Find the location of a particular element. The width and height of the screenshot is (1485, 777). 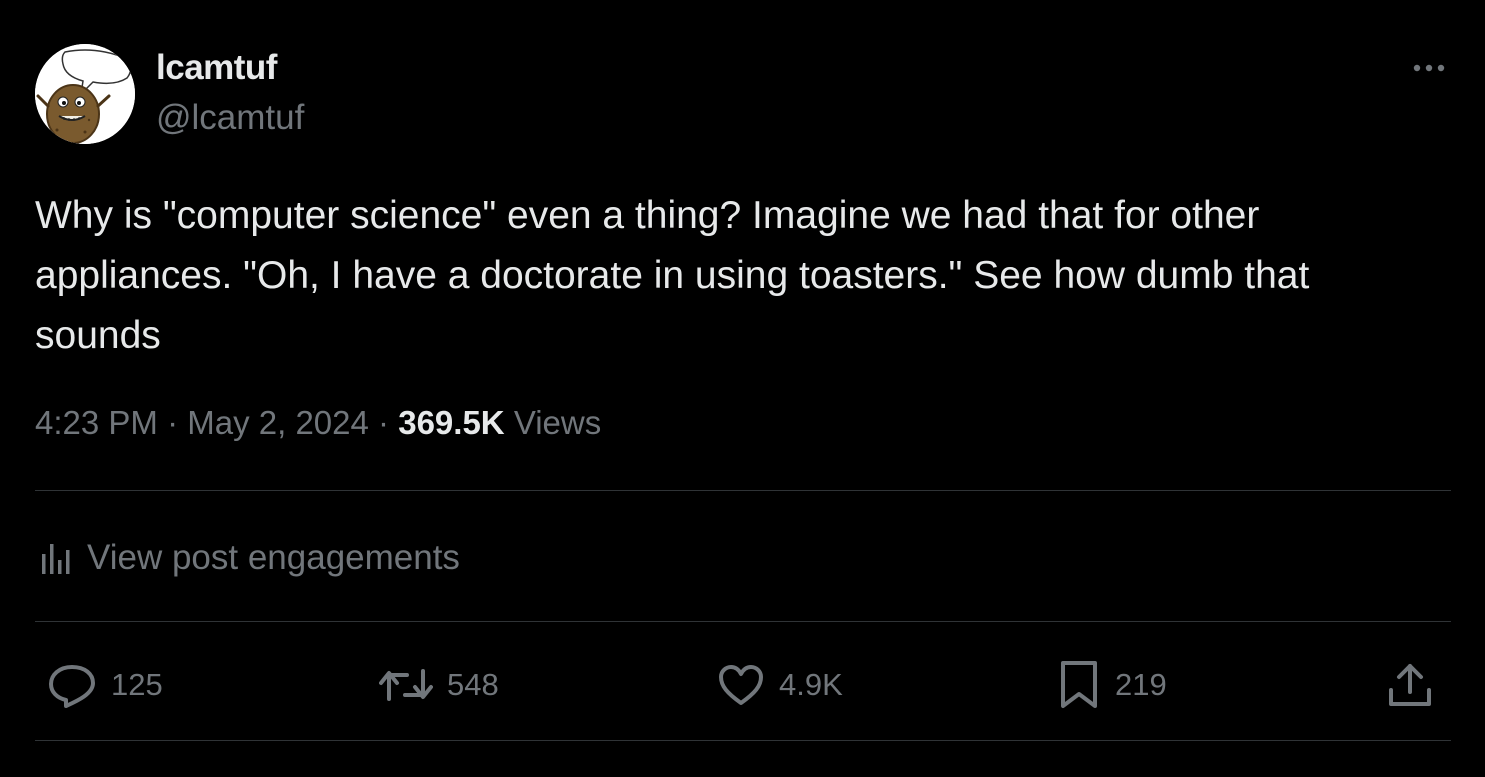

more-icon is located at coordinates (1429, 68).